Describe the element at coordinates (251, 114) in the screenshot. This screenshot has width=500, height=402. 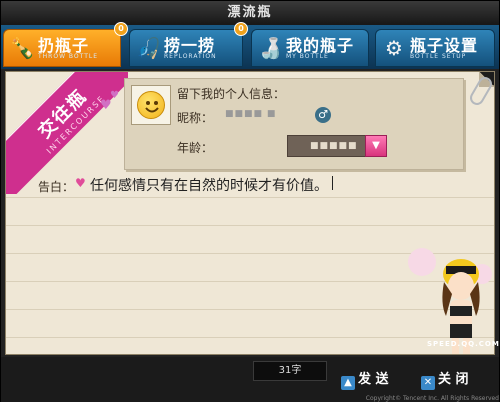
I see `nickname-value: ■■■■ ■` at that location.